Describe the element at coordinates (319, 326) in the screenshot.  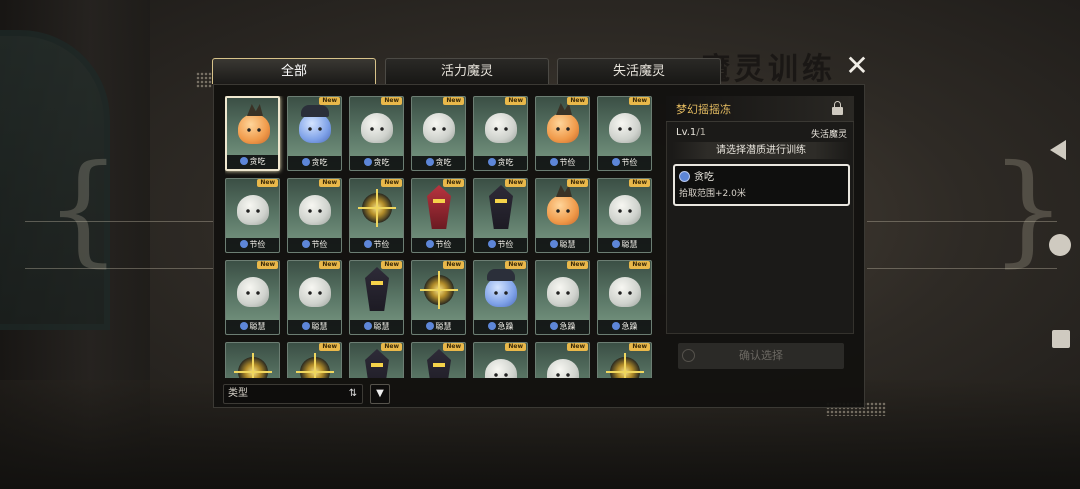
I see `trait-label-text: 聪慧` at that location.